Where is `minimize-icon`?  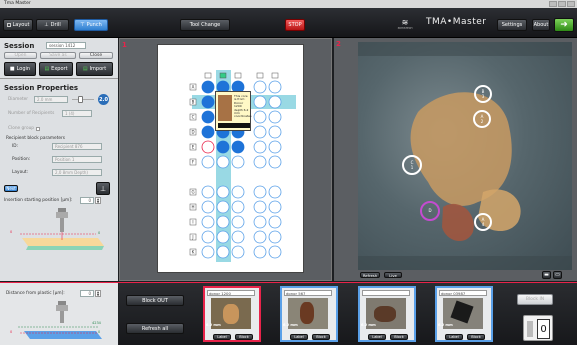 minimize-icon is located at coordinates (553, 4).